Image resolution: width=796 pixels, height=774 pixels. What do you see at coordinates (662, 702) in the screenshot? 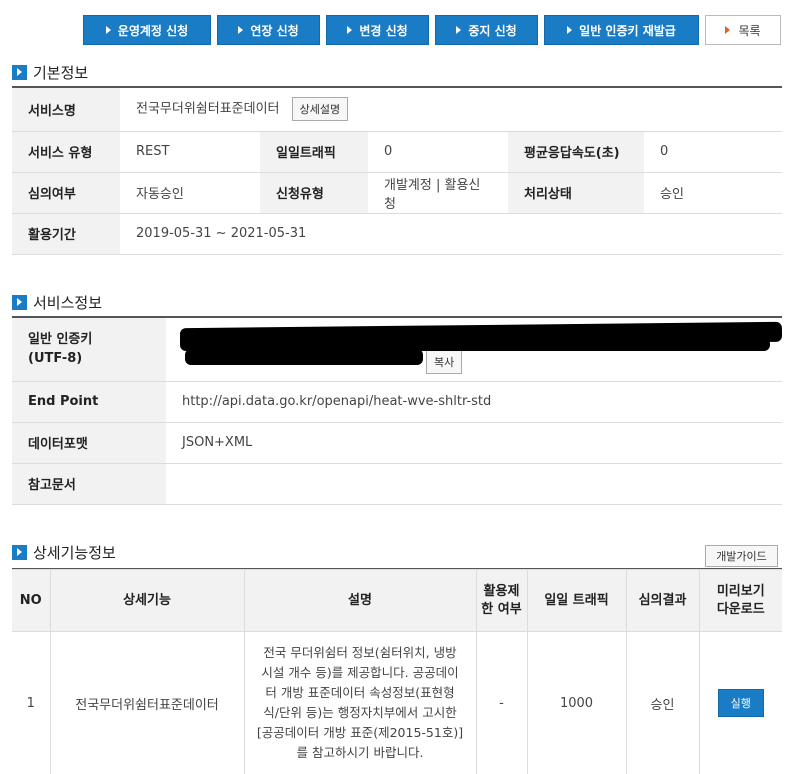
I see `row-result: 승인` at bounding box center [662, 702].